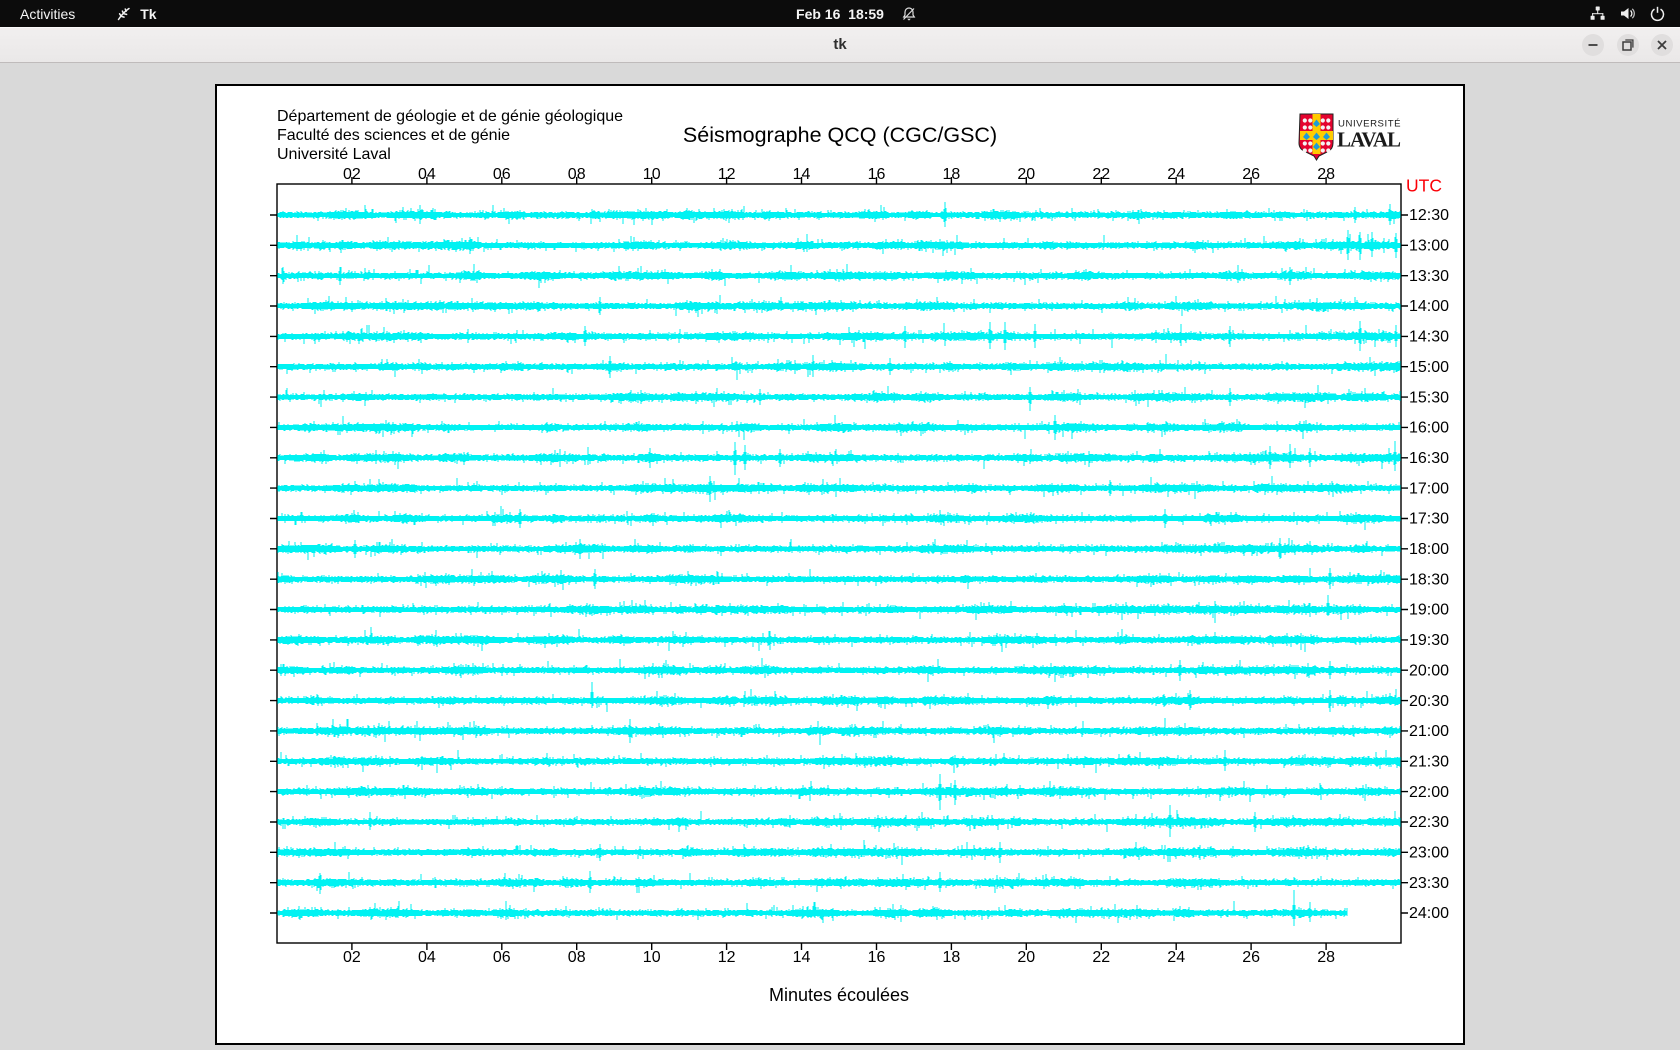  I want to click on svg-text: 14:30, so click(1429, 337).